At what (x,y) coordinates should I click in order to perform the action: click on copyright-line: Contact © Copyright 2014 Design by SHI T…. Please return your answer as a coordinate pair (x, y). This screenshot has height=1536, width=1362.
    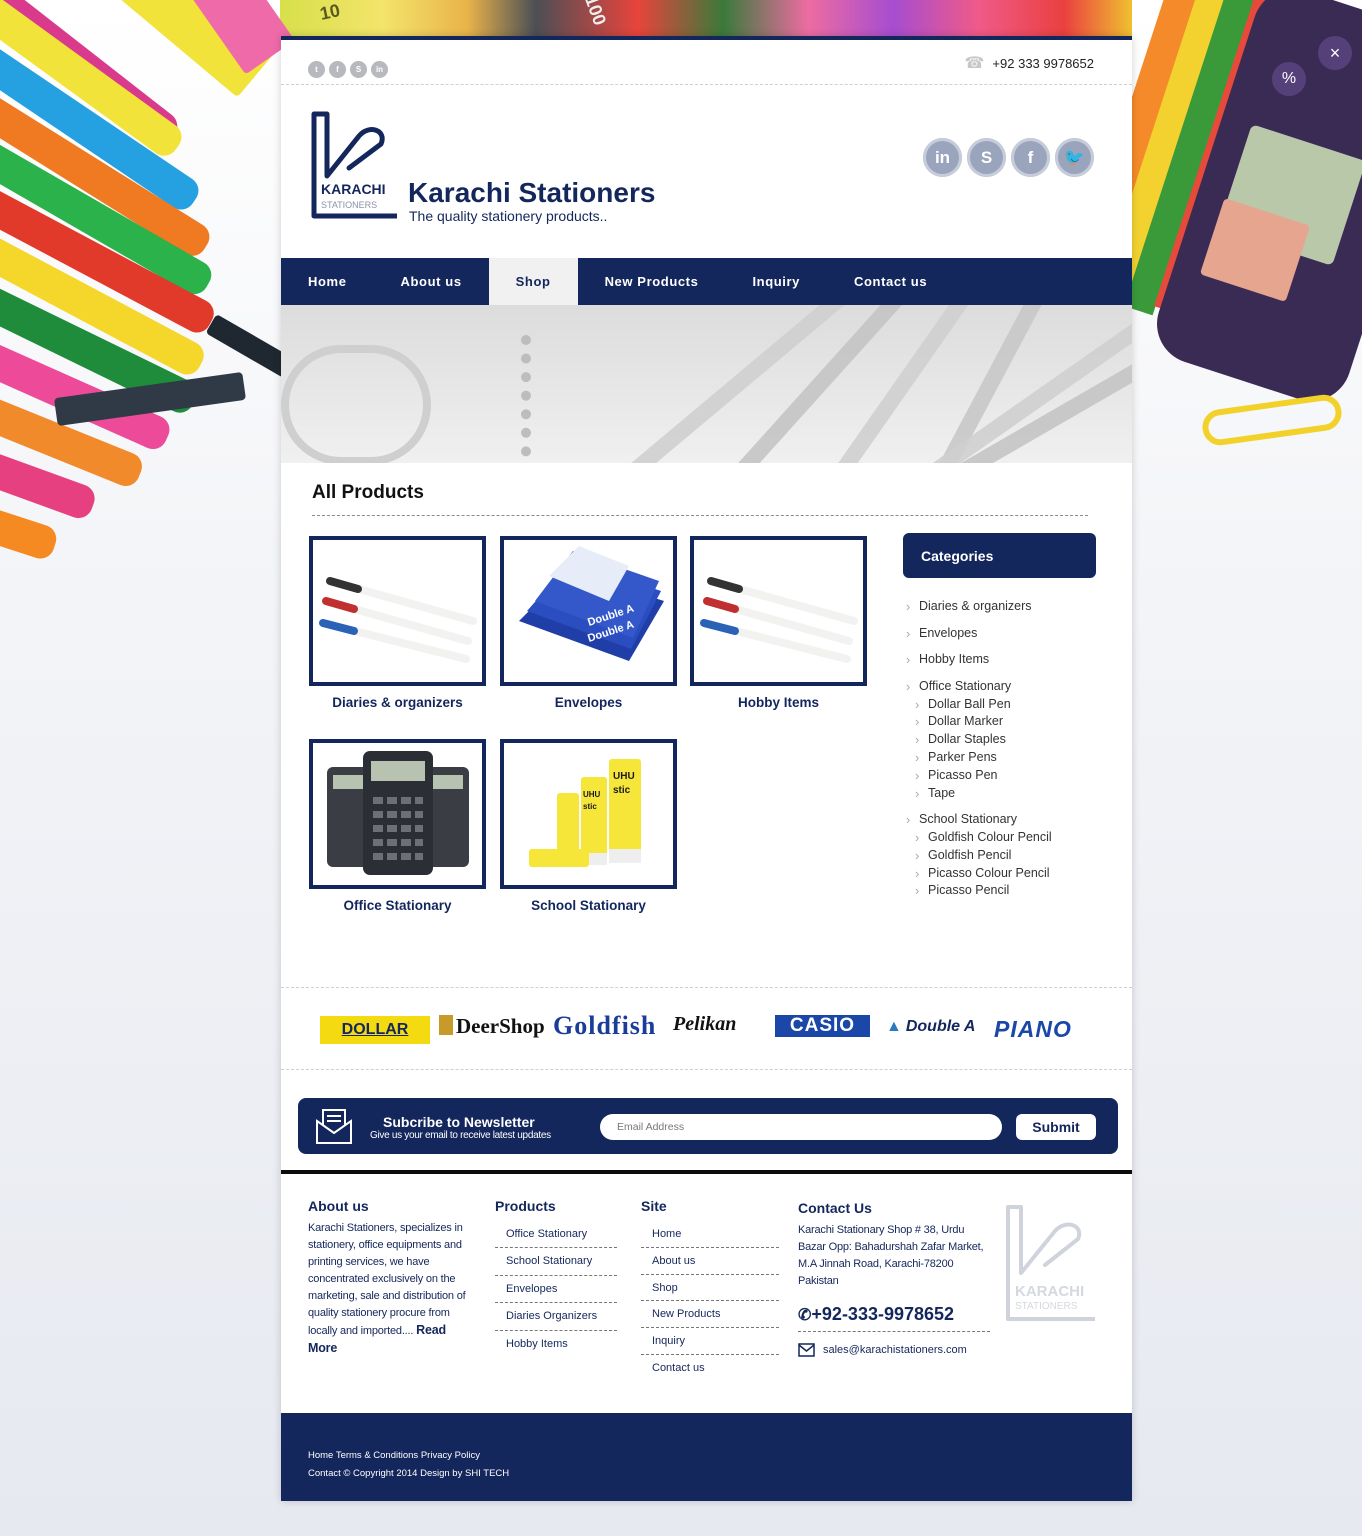
    Looking at the image, I should click on (408, 1473).